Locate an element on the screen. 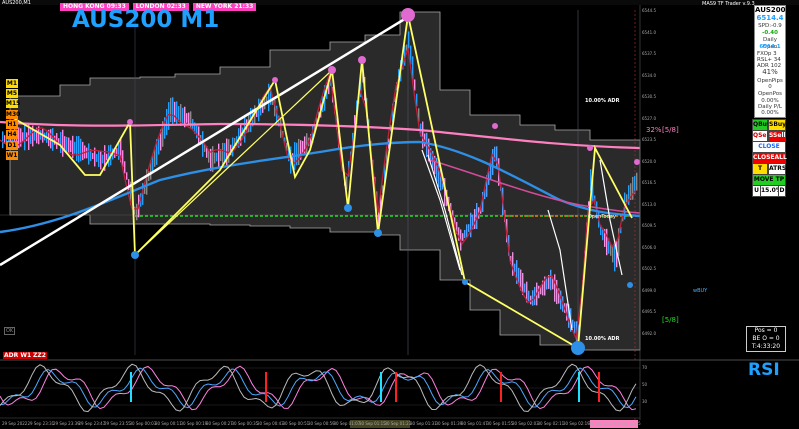 This screenshot has height=429, width=799. price-tick: 6527.0 is located at coordinates (649, 118).